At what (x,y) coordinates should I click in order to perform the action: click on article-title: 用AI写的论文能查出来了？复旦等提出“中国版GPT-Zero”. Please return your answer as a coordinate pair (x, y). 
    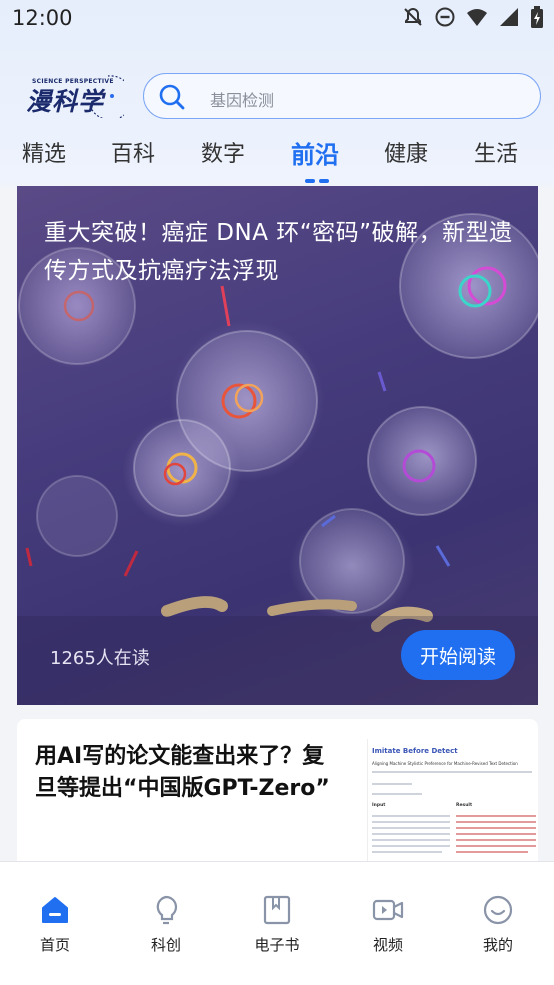
    Looking at the image, I should click on (182, 772).